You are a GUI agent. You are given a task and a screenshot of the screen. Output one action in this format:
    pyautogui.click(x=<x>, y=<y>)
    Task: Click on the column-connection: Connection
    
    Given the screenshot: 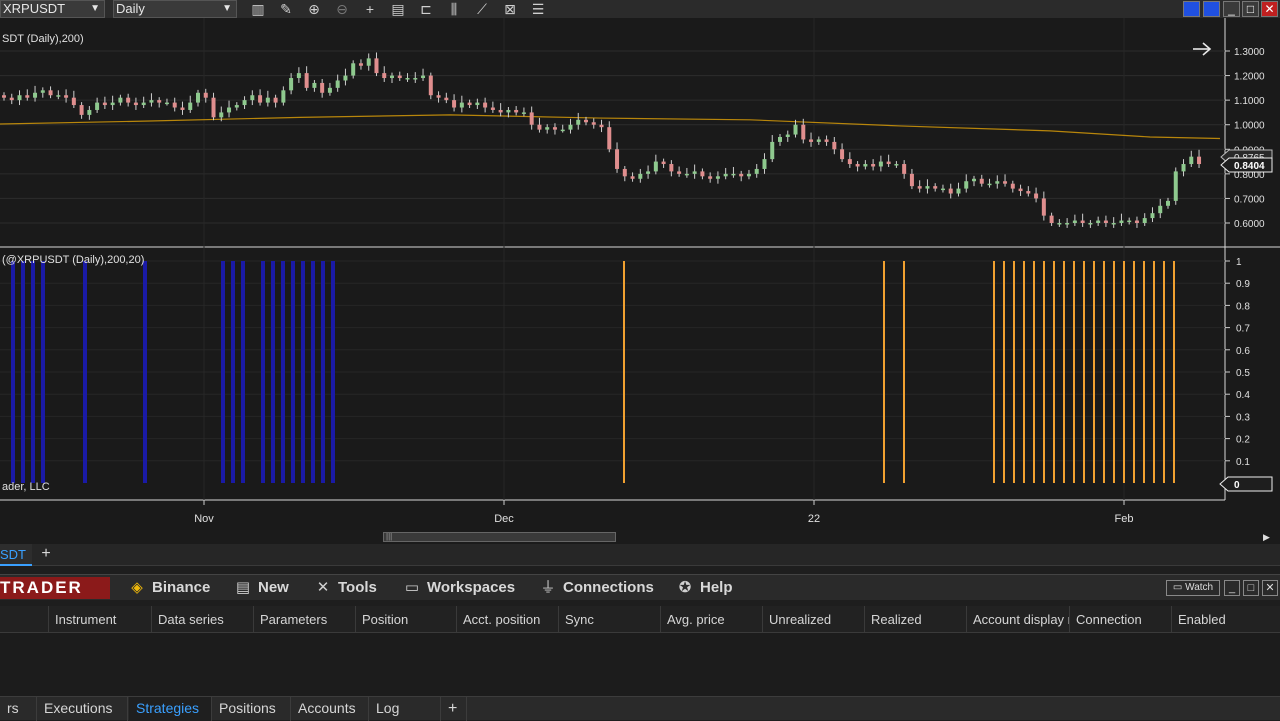 What is the action you would take?
    pyautogui.click(x=1120, y=619)
    